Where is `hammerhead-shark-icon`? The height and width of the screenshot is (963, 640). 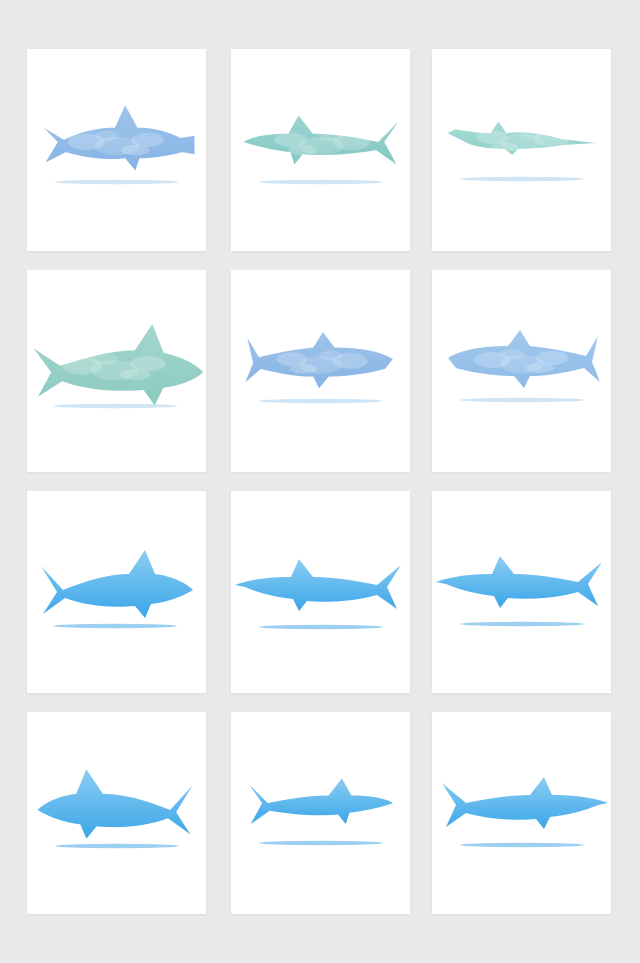 hammerhead-shark-icon is located at coordinates (119, 138).